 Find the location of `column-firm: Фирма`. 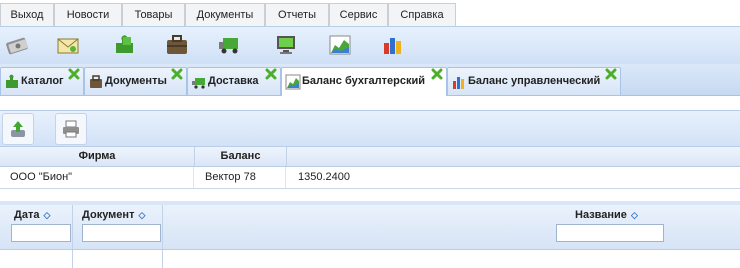

column-firm: Фирма is located at coordinates (97, 156).